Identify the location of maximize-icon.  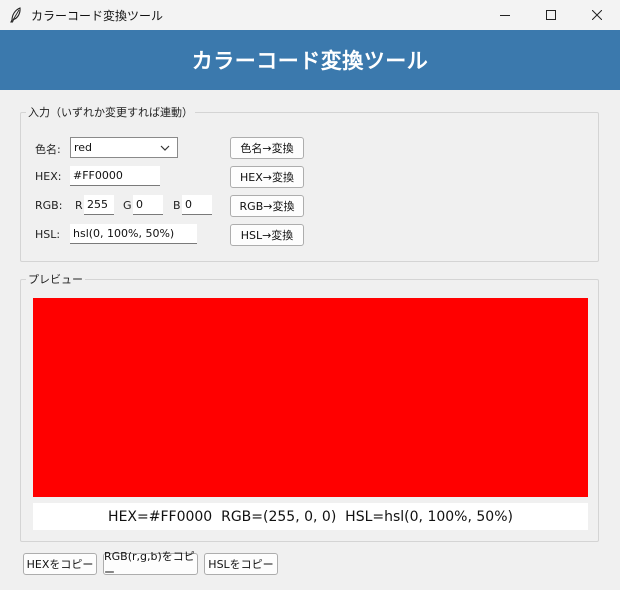
(551, 15).